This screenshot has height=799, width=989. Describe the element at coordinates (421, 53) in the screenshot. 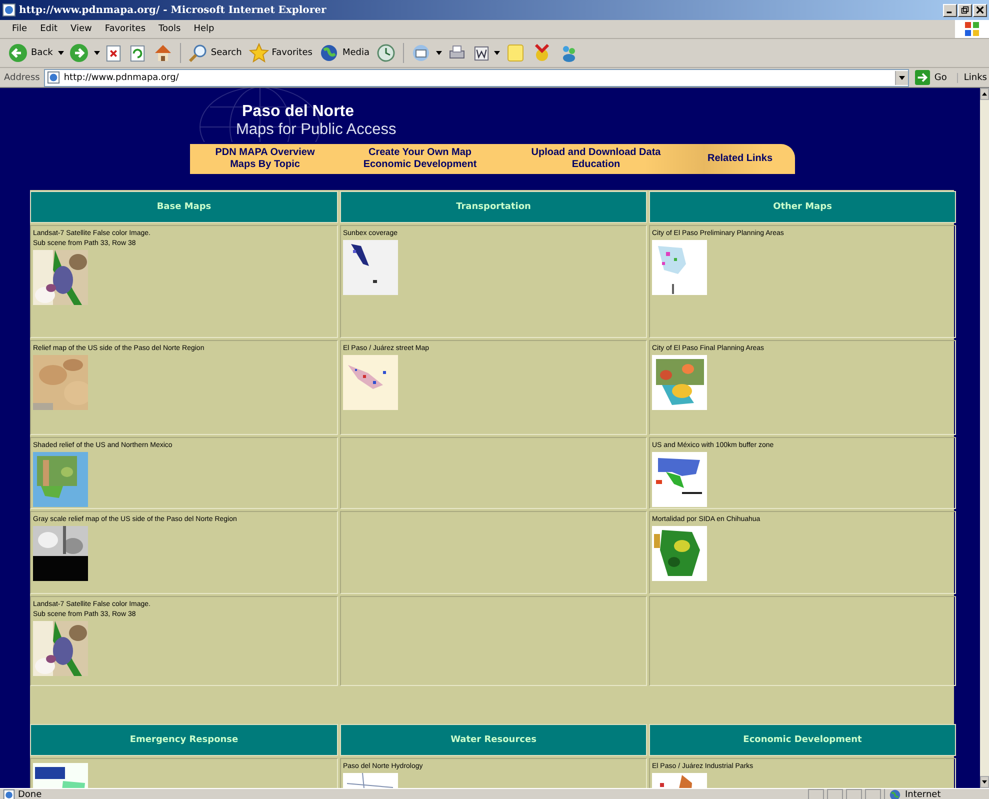

I see `envelope-icon` at that location.